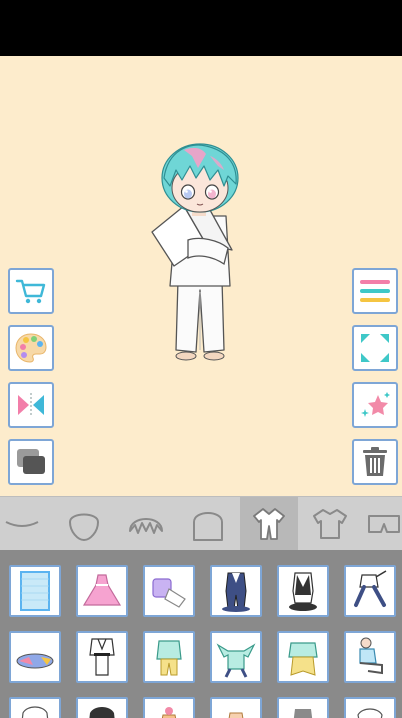 Image resolution: width=402 pixels, height=718 pixels. I want to click on sitting-outfit-icon, so click(371, 656).